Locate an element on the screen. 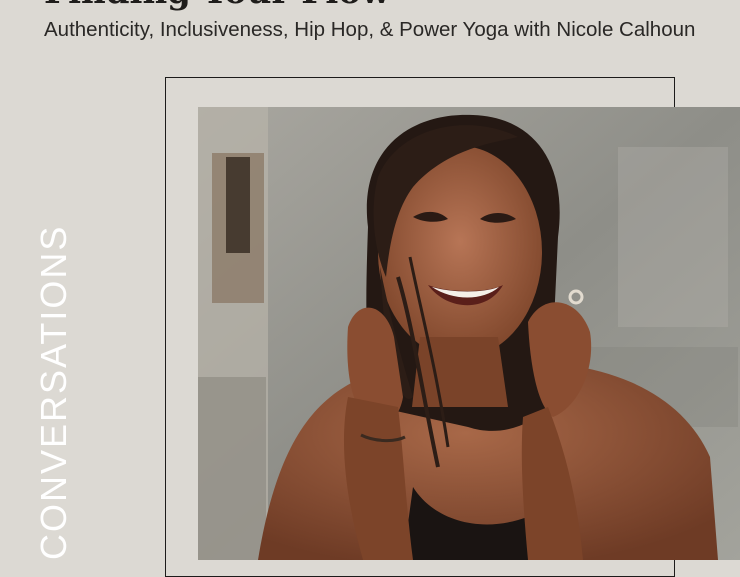 The width and height of the screenshot is (740, 577). vertical-section-label: CONVERSATIONS is located at coordinates (53, 392).